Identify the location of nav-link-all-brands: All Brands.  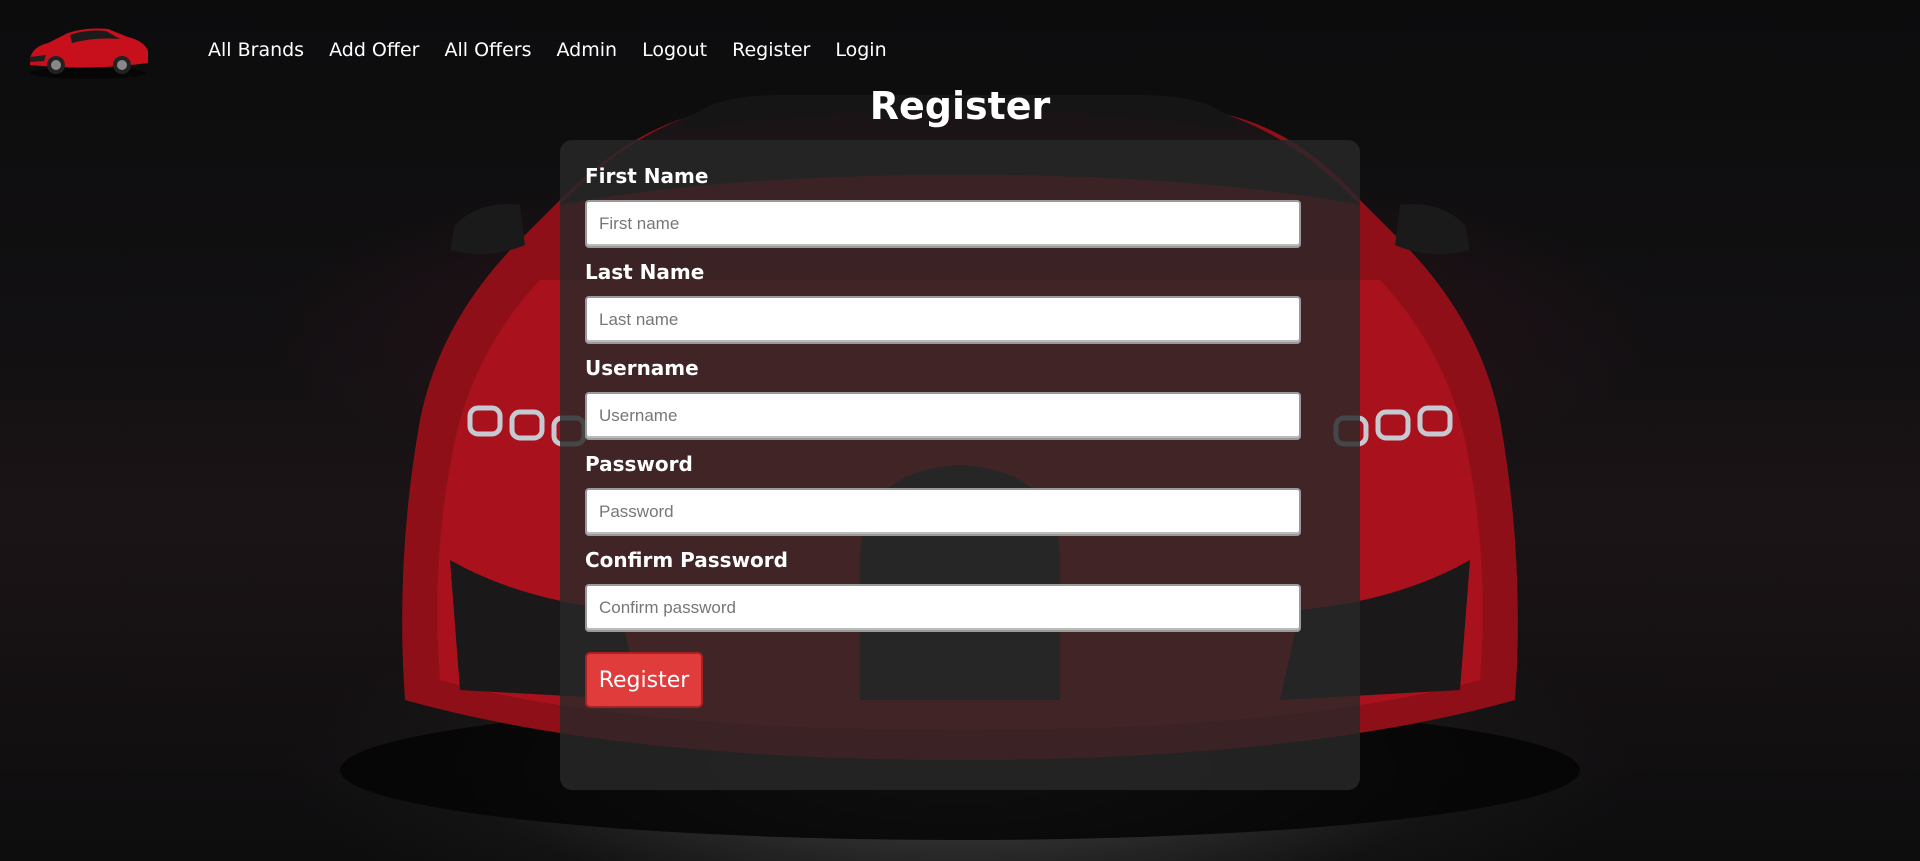
(256, 50).